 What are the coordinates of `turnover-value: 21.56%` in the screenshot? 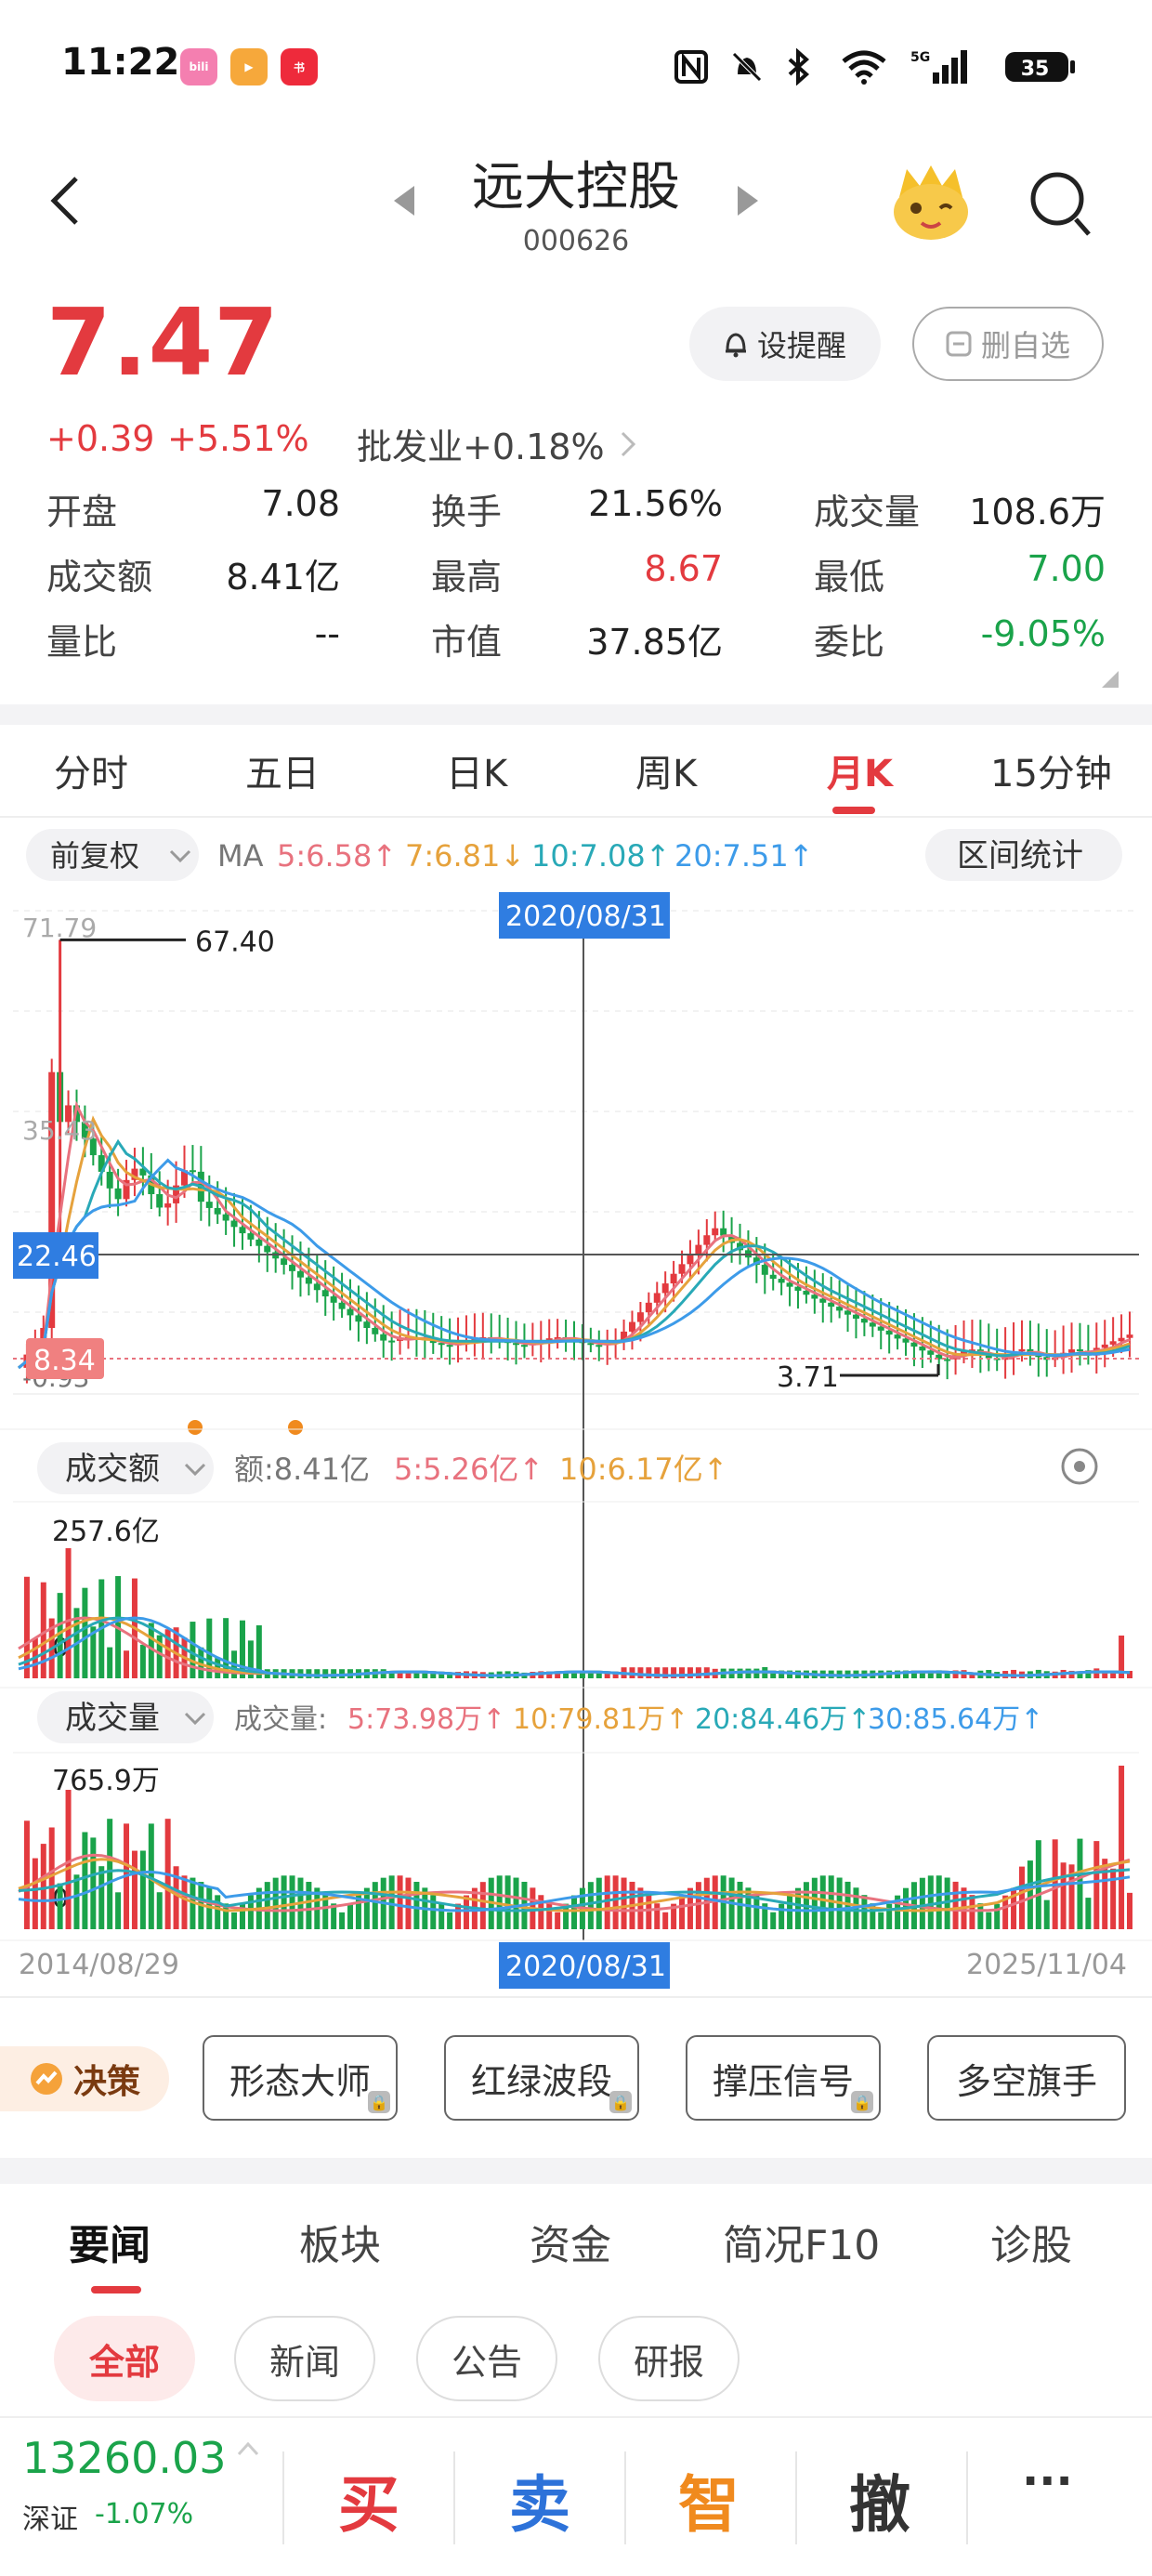 It's located at (655, 503).